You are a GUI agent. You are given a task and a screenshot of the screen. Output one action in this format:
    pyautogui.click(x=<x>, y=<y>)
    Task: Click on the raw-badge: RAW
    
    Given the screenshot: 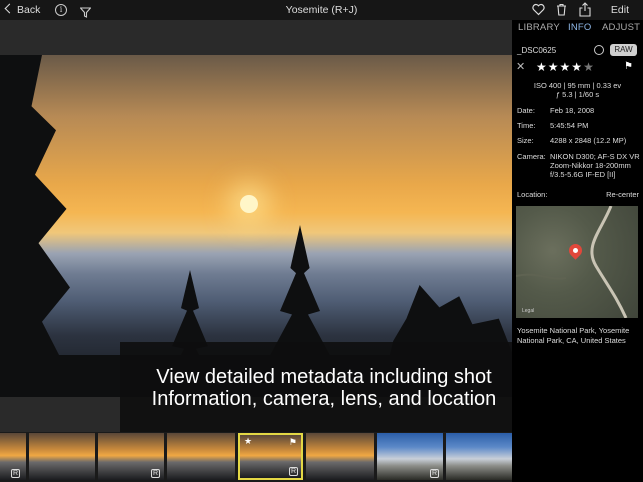 What is the action you would take?
    pyautogui.click(x=623, y=50)
    